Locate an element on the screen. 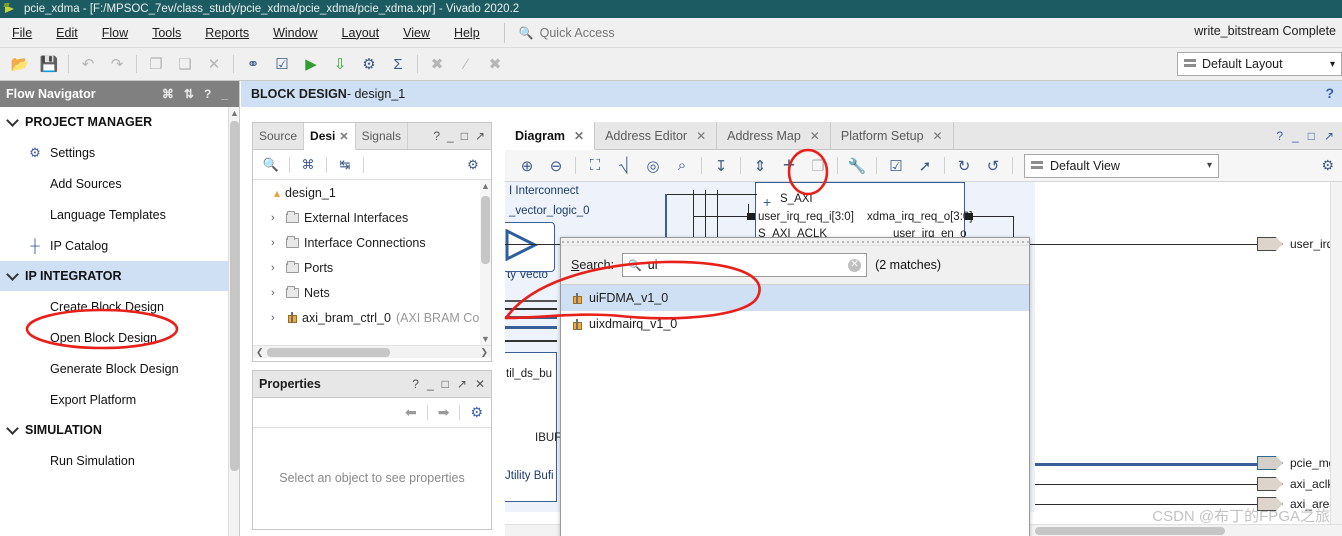 The width and height of the screenshot is (1342, 536). tab-design: Desi ✕ is located at coordinates (330, 136).